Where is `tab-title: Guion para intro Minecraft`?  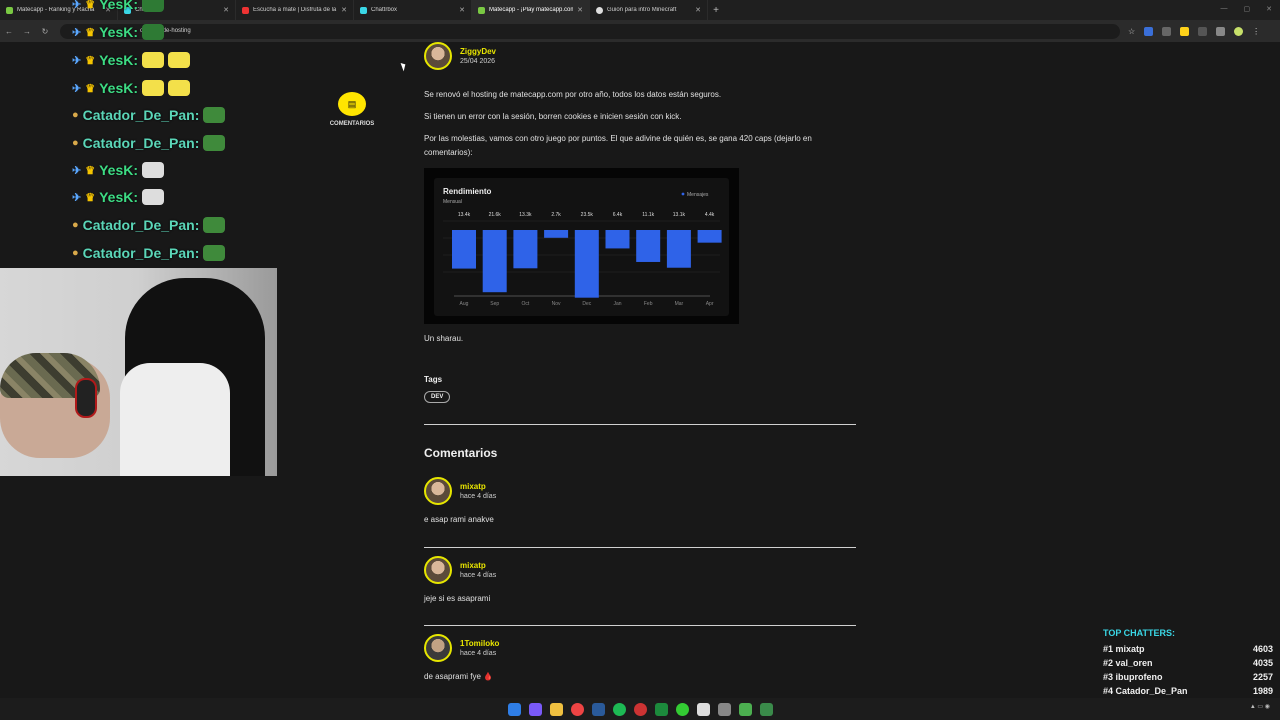 tab-title: Guion para intro Minecraft is located at coordinates (642, 10).